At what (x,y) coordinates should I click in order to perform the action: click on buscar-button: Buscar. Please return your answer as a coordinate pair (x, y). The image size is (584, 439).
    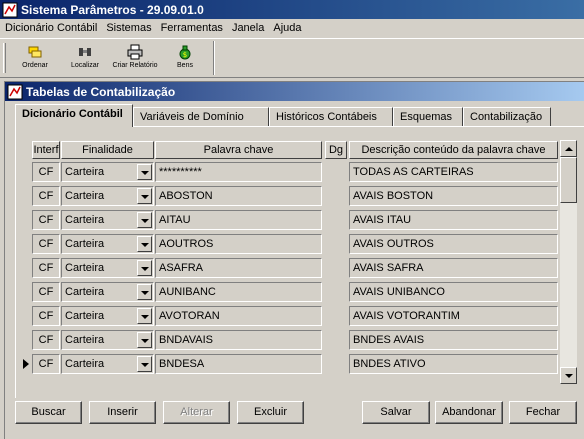
    Looking at the image, I should click on (48, 412).